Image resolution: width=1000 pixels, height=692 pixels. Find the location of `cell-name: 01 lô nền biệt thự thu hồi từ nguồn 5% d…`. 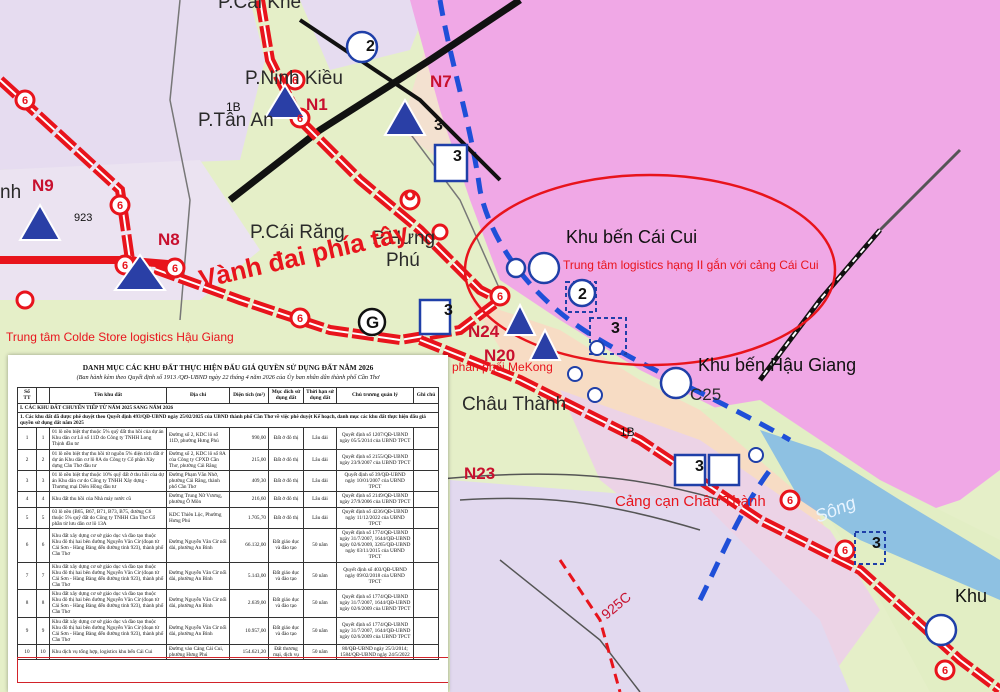

cell-name: 01 lô nền biệt thự thu hồi từ nguồn 5% d… is located at coordinates (108, 459).